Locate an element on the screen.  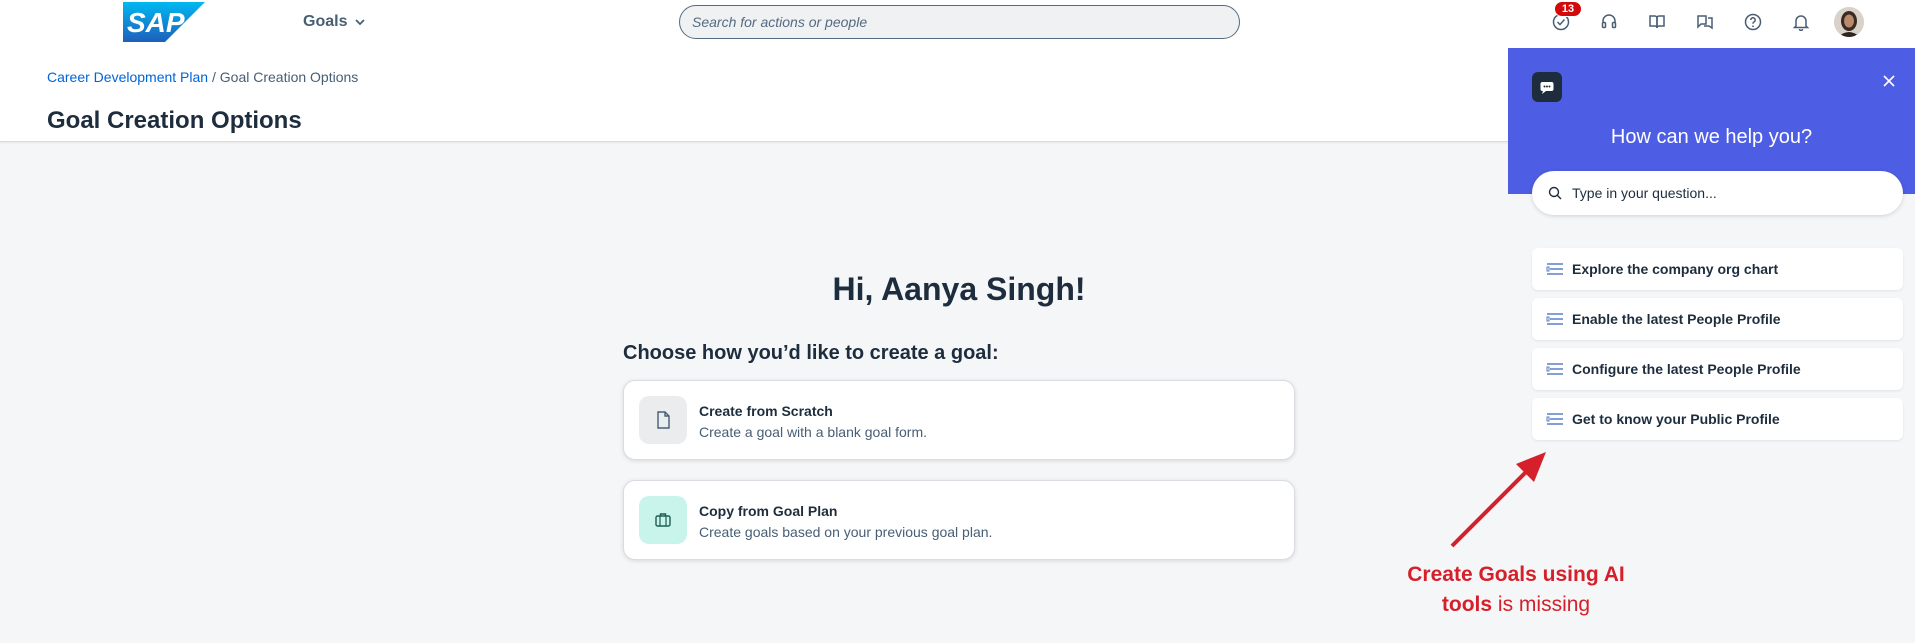
help-item-configure-people-profile: Configure the latest People Profile is located at coordinates (1717, 369).